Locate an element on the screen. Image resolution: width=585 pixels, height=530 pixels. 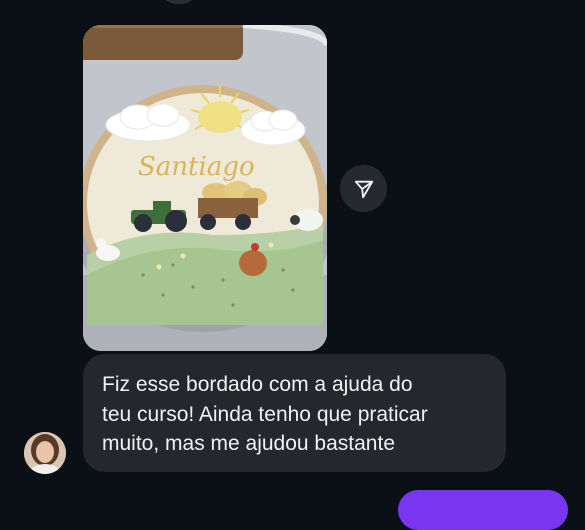
embroidered-name: Santiago is located at coordinates (196, 167).